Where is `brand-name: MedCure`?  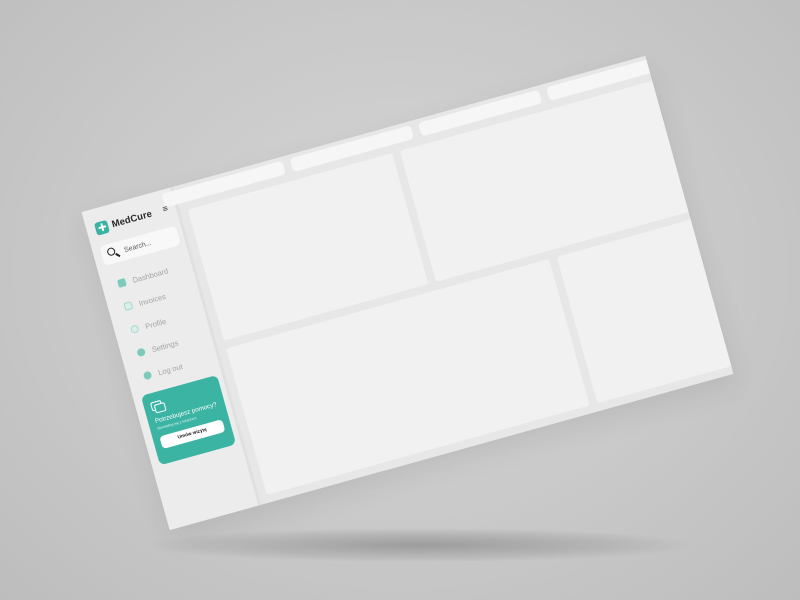 brand-name: MedCure is located at coordinates (132, 219).